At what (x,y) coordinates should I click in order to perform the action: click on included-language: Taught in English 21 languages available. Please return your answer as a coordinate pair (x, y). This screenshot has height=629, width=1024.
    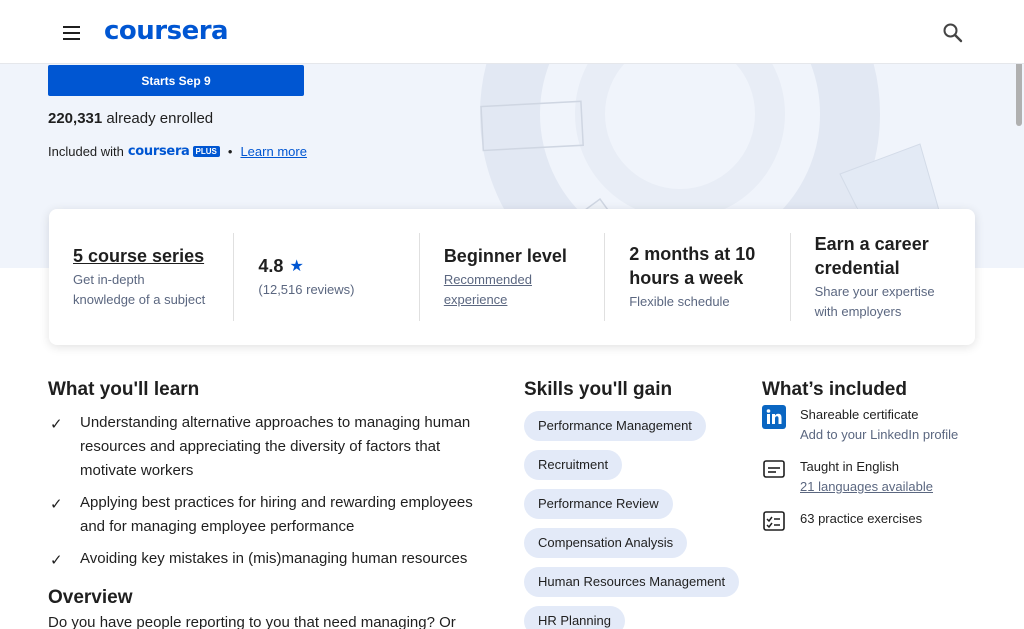
    Looking at the image, I should click on (872, 477).